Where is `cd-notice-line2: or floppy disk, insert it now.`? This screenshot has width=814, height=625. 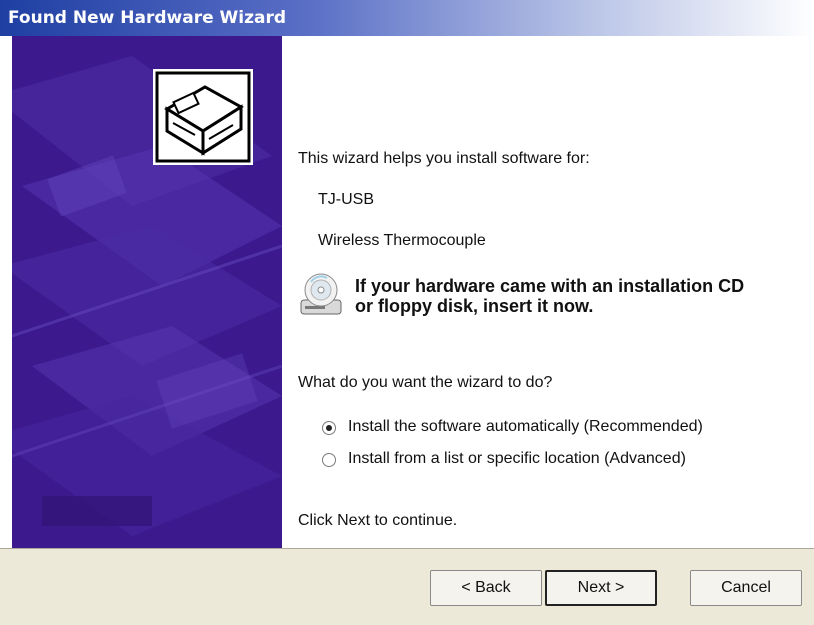 cd-notice-line2: or floppy disk, insert it now. is located at coordinates (474, 306).